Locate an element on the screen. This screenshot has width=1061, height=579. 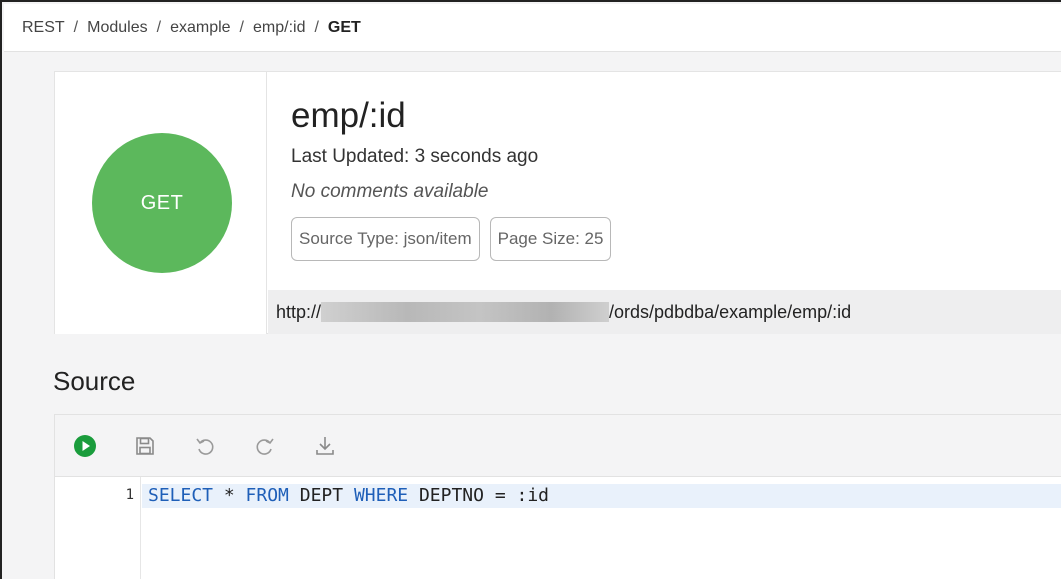
download-button is located at coordinates (325, 446).